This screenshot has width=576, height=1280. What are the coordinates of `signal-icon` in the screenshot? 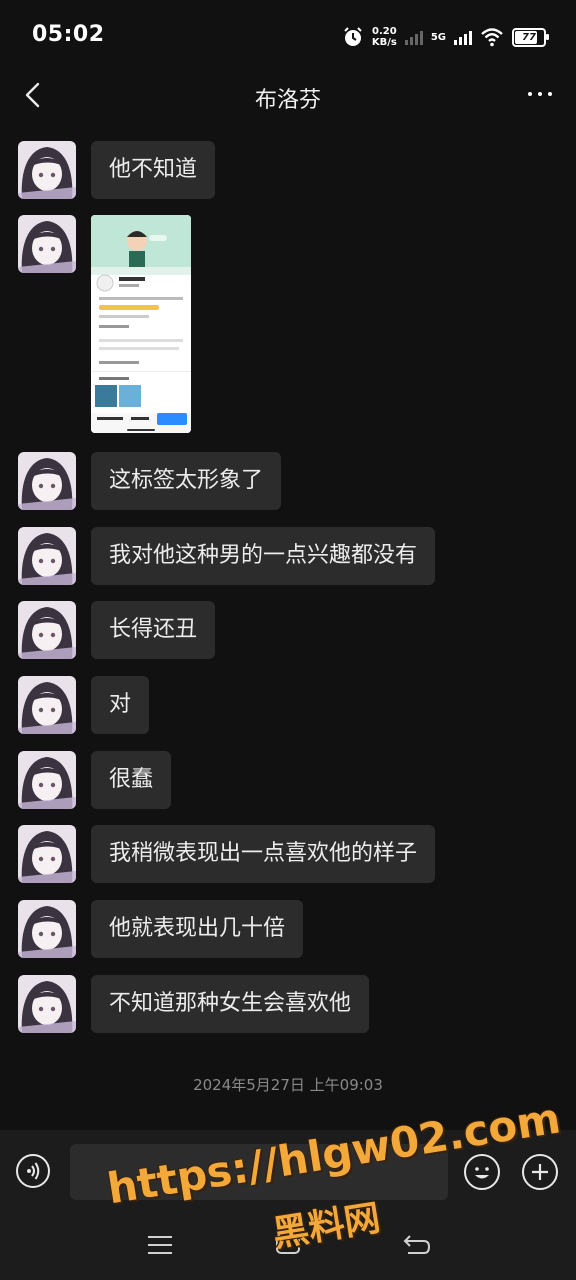 It's located at (413, 37).